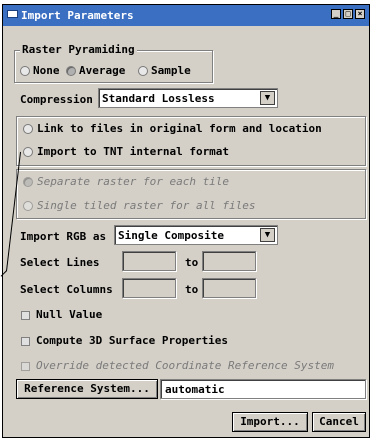 The width and height of the screenshot is (374, 441). I want to click on import-tnt-radio, so click(28, 152).